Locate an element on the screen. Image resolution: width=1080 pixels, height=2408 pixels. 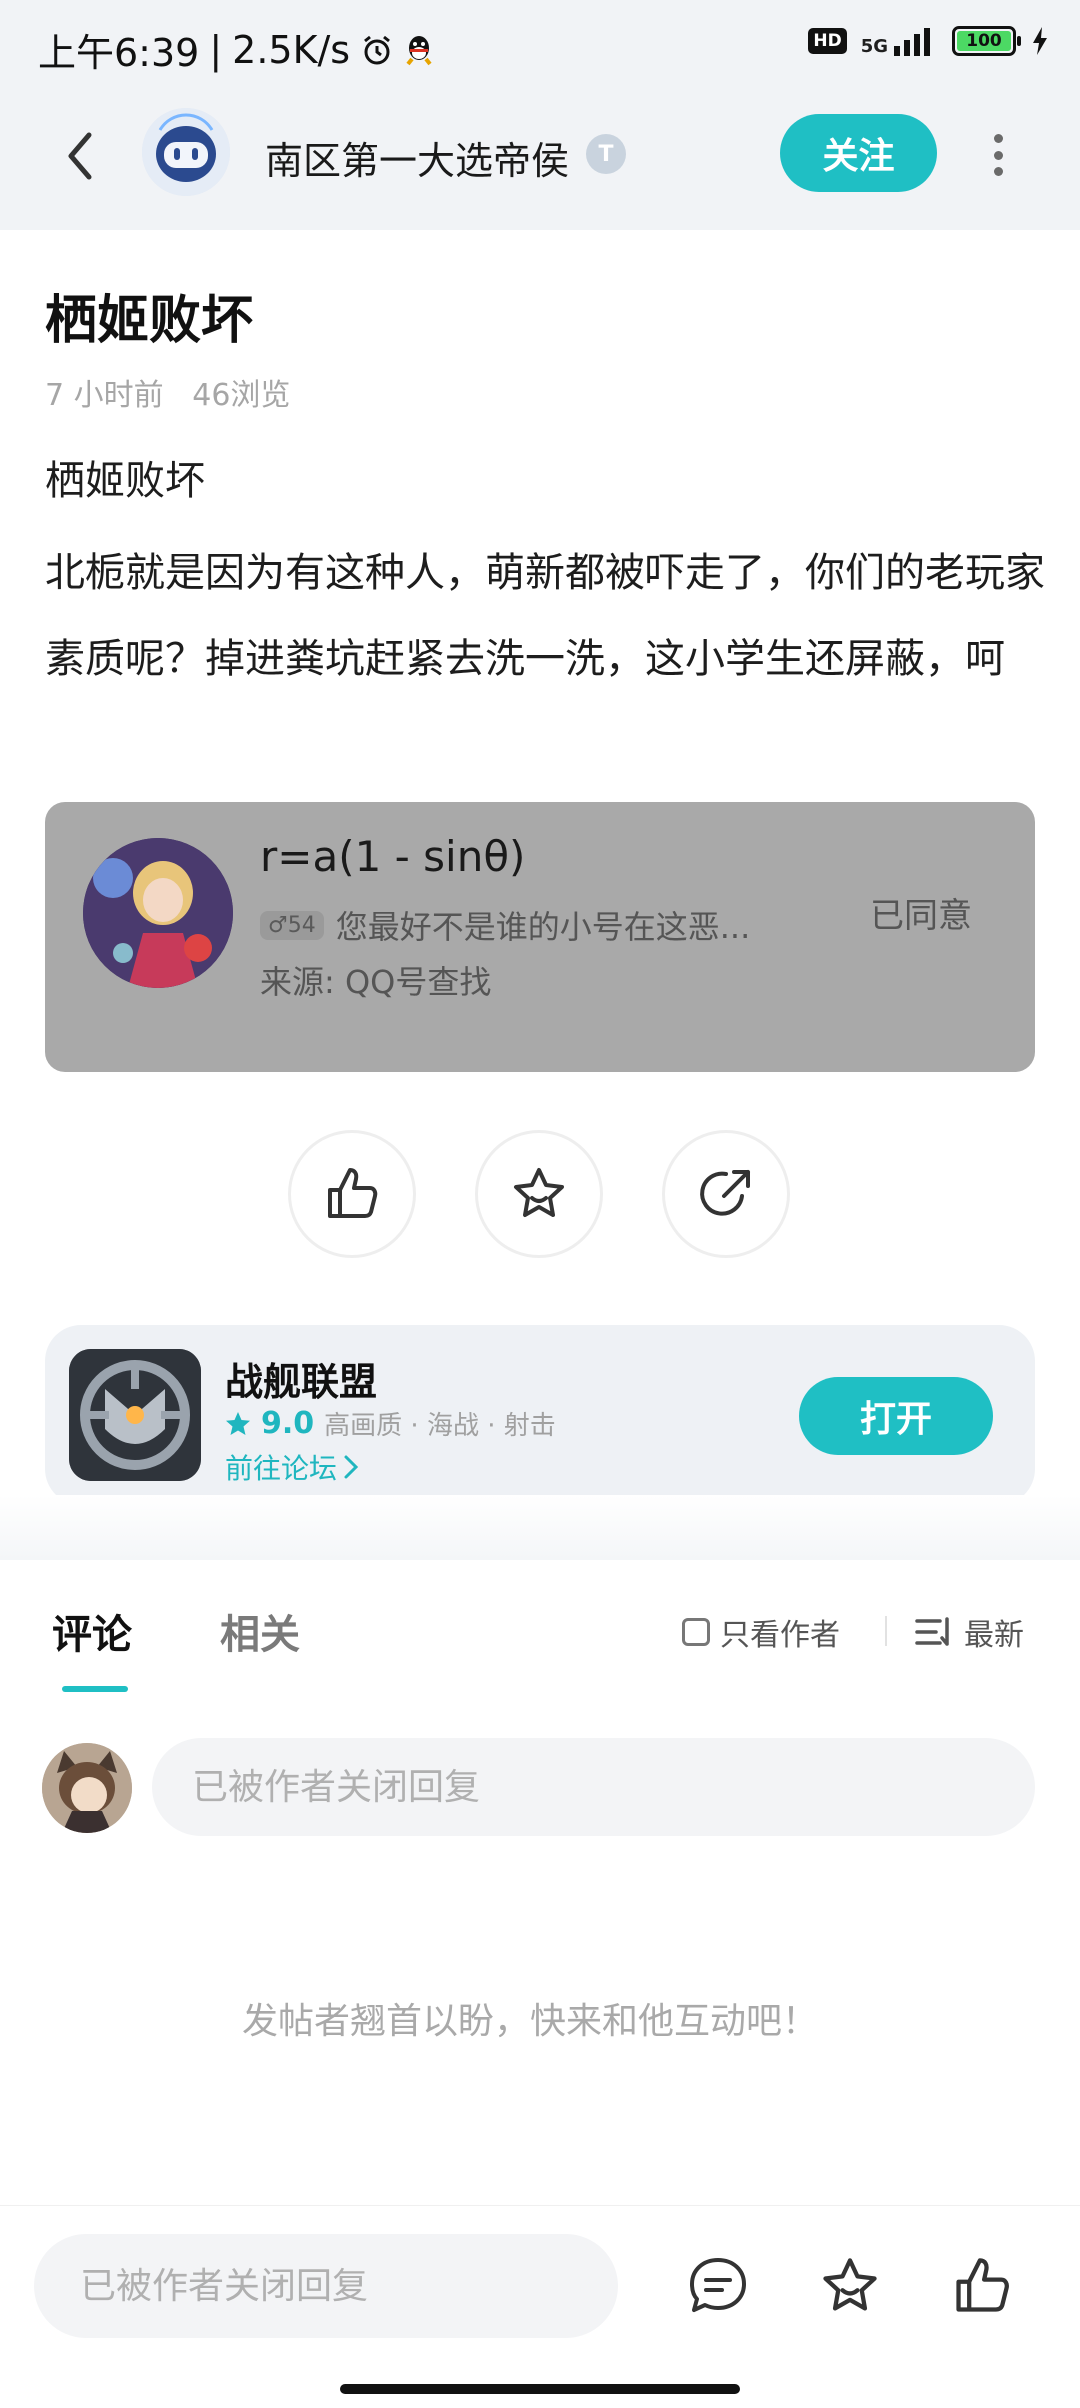
sort-button: 最新 is located at coordinates (969, 1632).